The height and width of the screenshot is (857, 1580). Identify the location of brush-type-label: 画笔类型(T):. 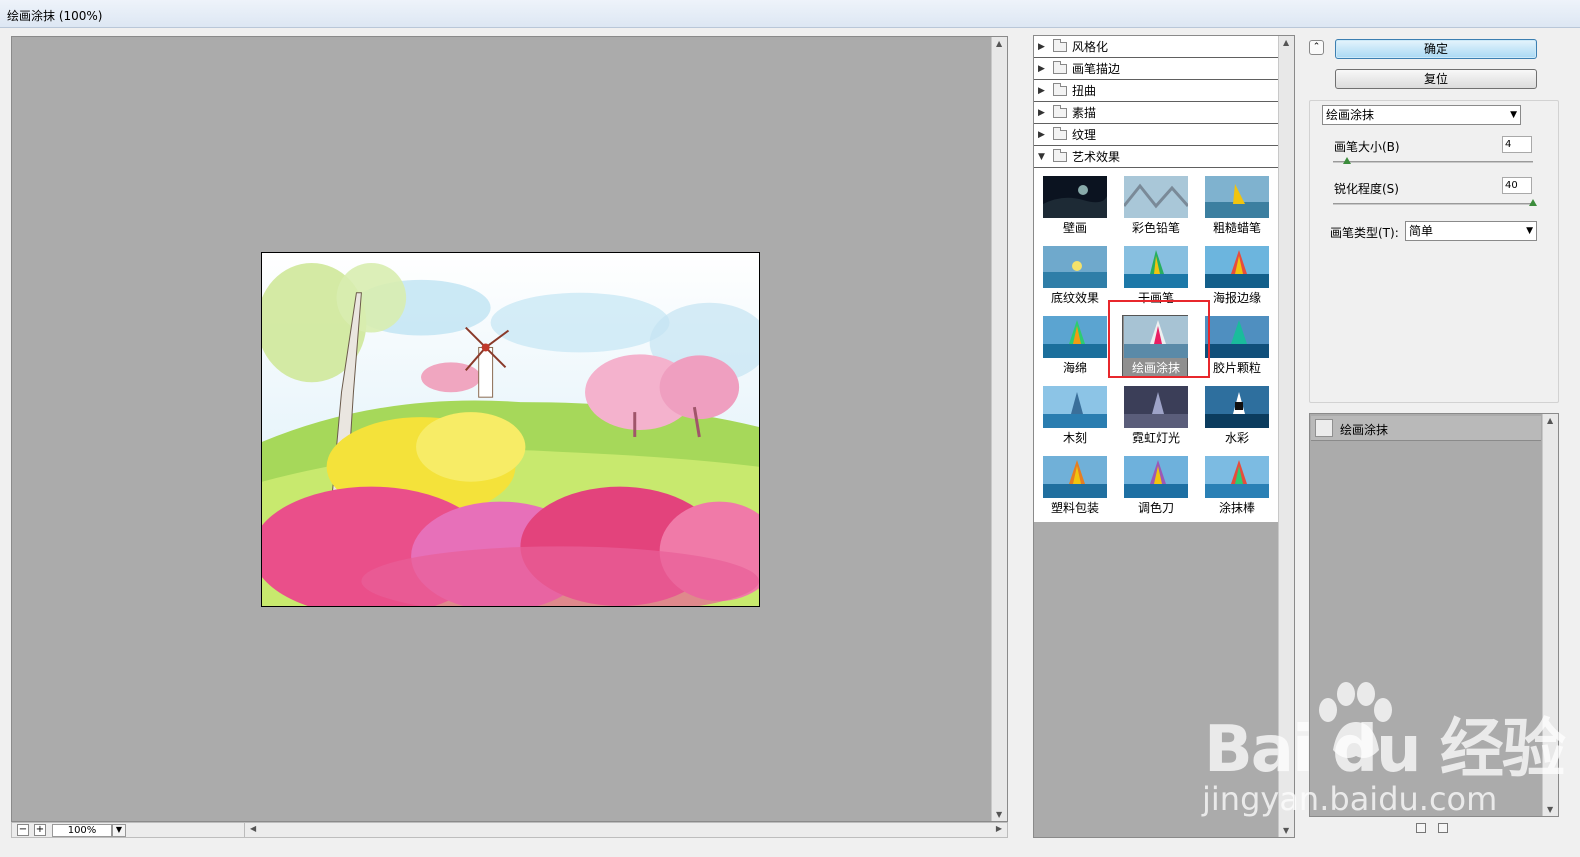
(1364, 233).